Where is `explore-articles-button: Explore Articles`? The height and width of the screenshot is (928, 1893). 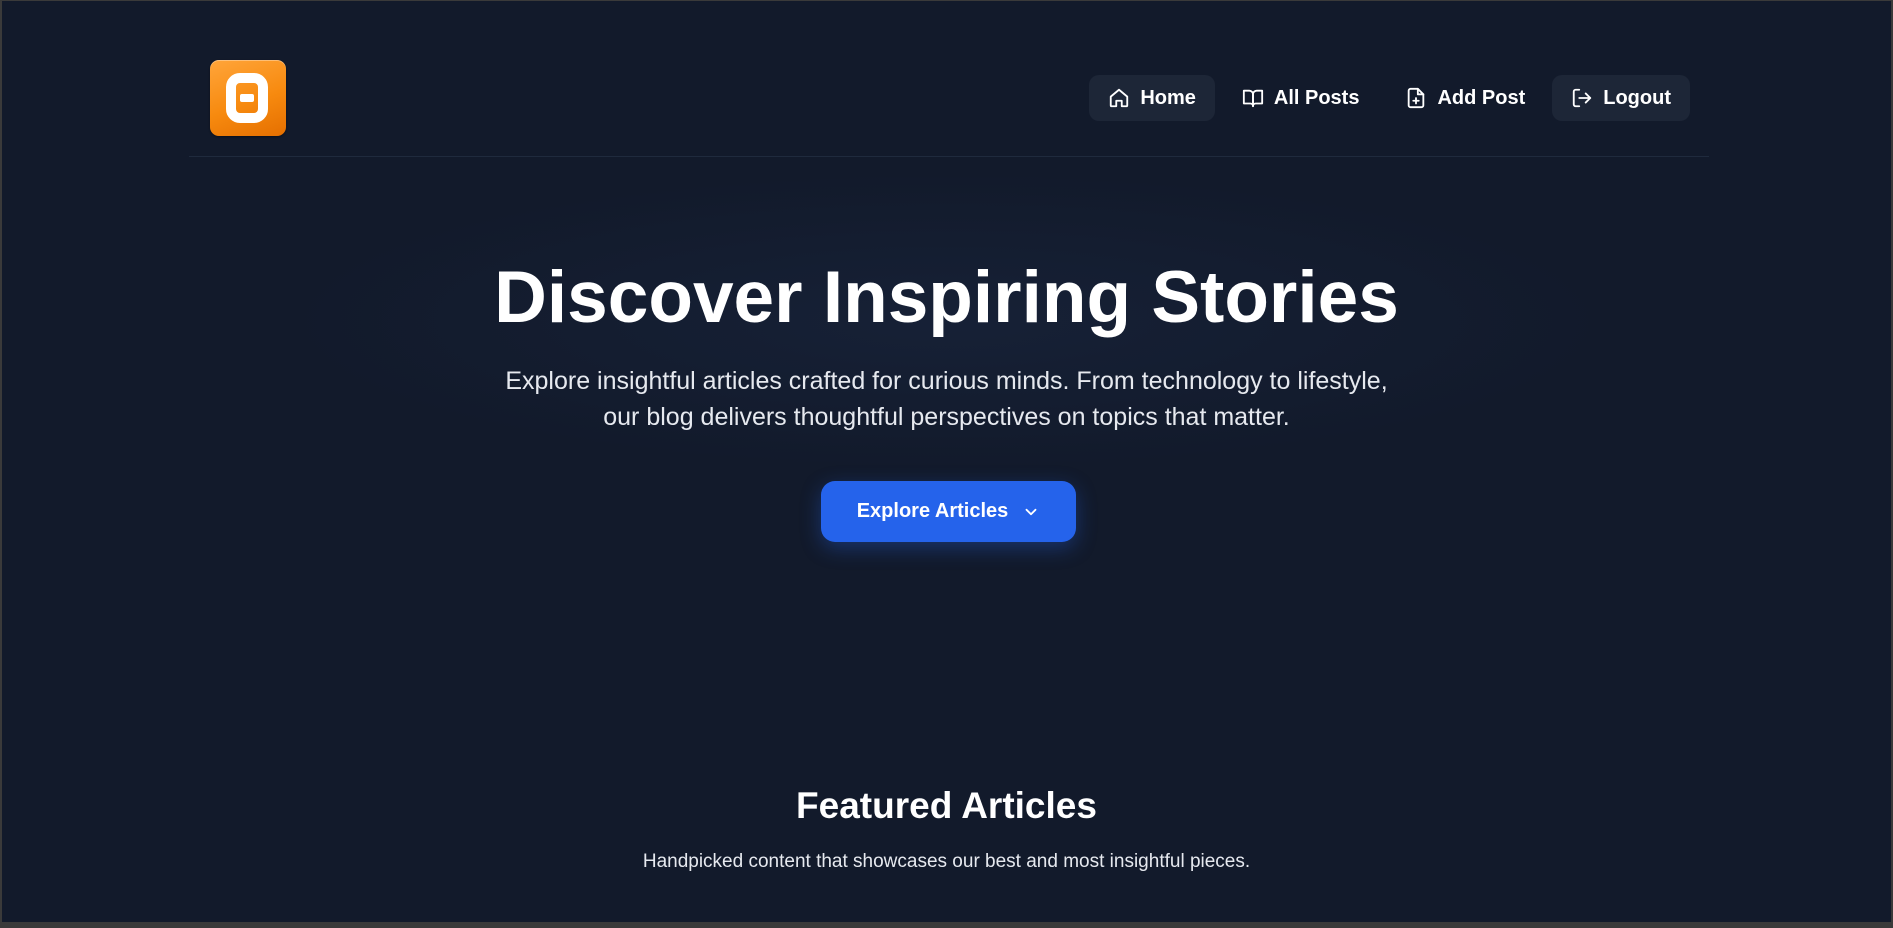 explore-articles-button: Explore Articles is located at coordinates (948, 511).